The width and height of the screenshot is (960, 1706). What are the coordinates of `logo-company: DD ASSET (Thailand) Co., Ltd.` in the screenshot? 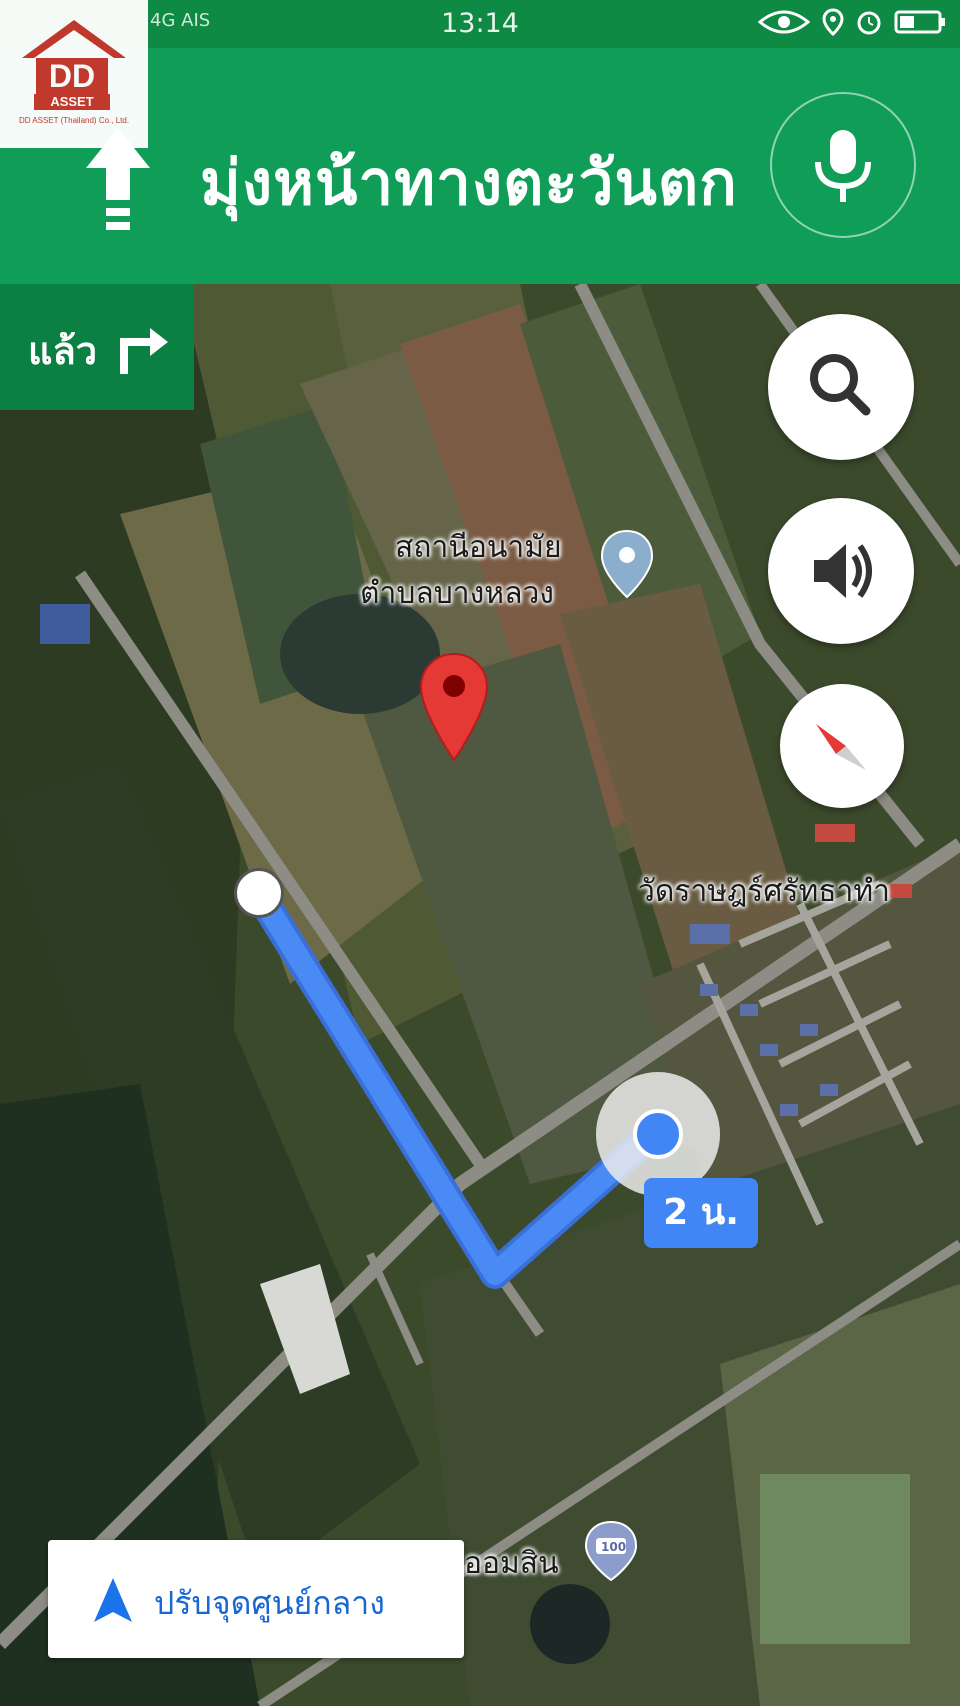 It's located at (74, 120).